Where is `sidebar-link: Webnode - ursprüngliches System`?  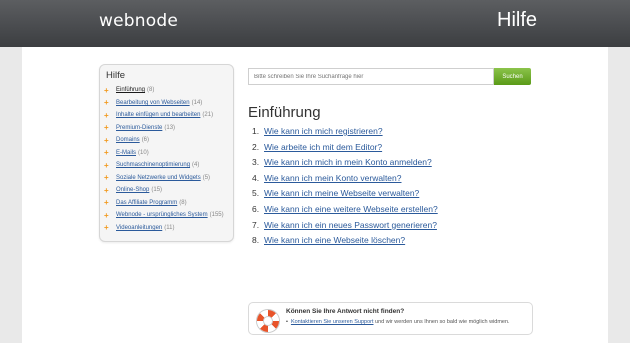 sidebar-link: Webnode - ursprüngliches System is located at coordinates (162, 215).